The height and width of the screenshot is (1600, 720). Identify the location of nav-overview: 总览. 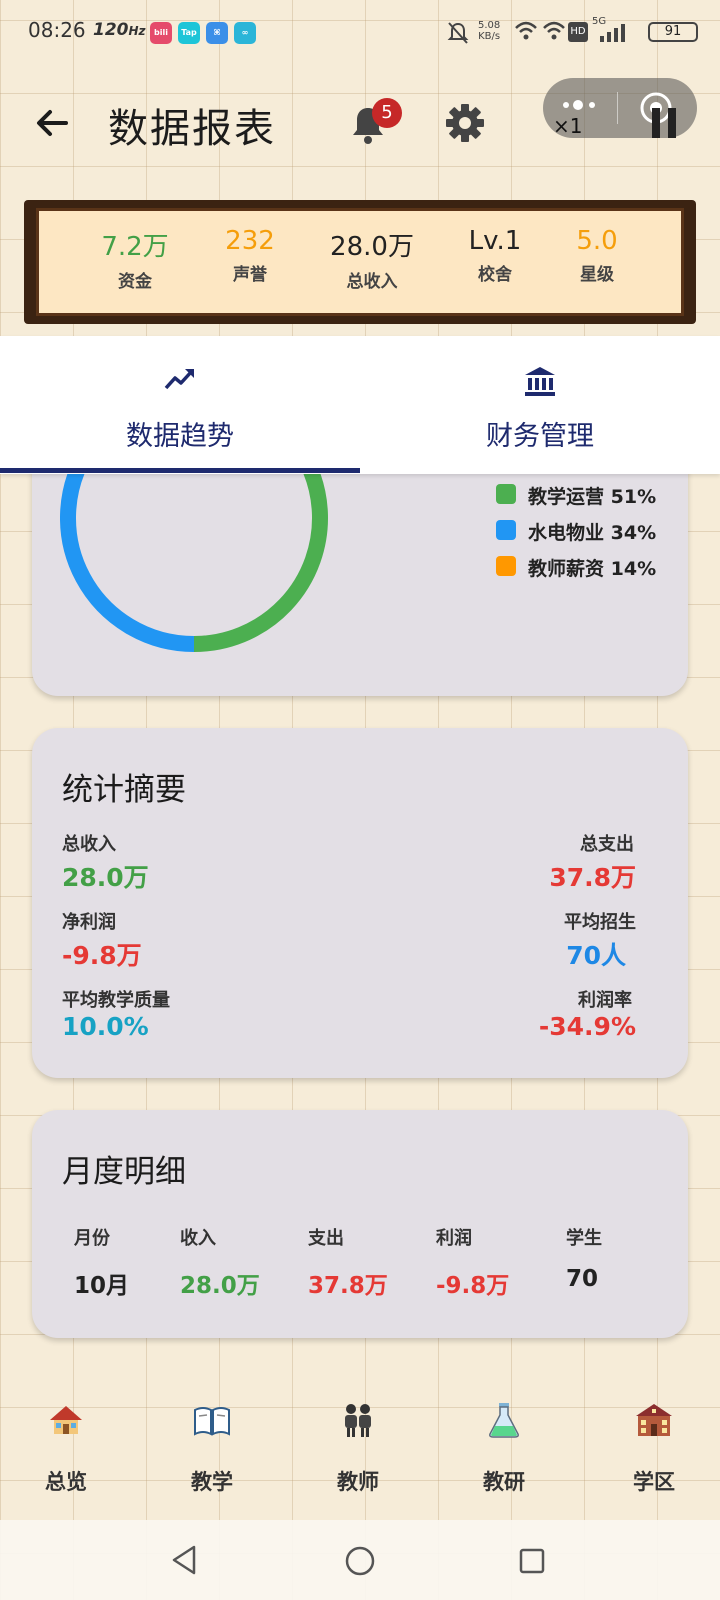
(66, 1455).